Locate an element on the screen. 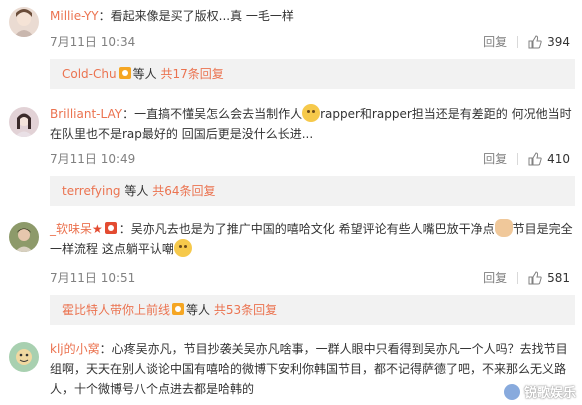  like-count: 394 is located at coordinates (558, 41).